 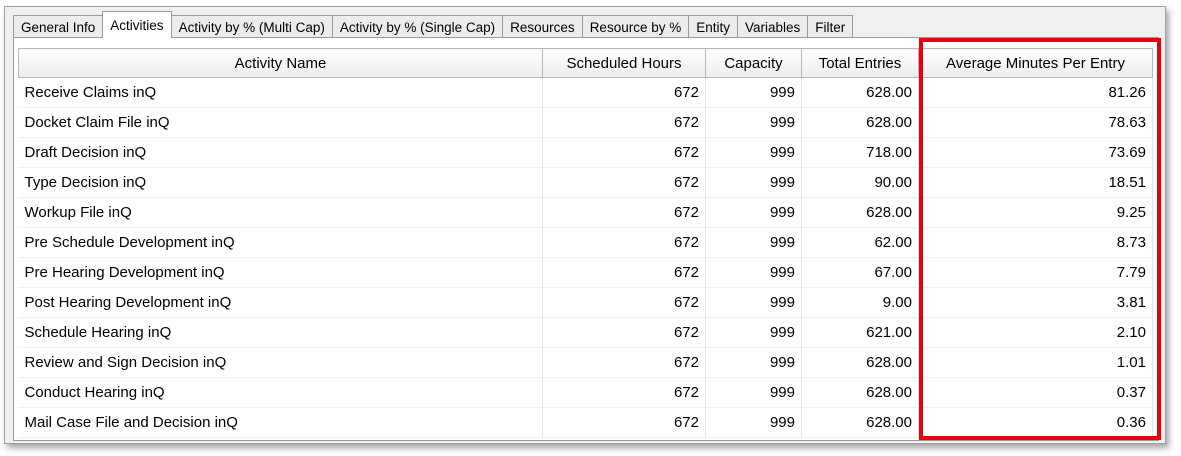 What do you see at coordinates (417, 26) in the screenshot?
I see `tab-activity-by-pct-single-cap: Activity by % (Single Cap)` at bounding box center [417, 26].